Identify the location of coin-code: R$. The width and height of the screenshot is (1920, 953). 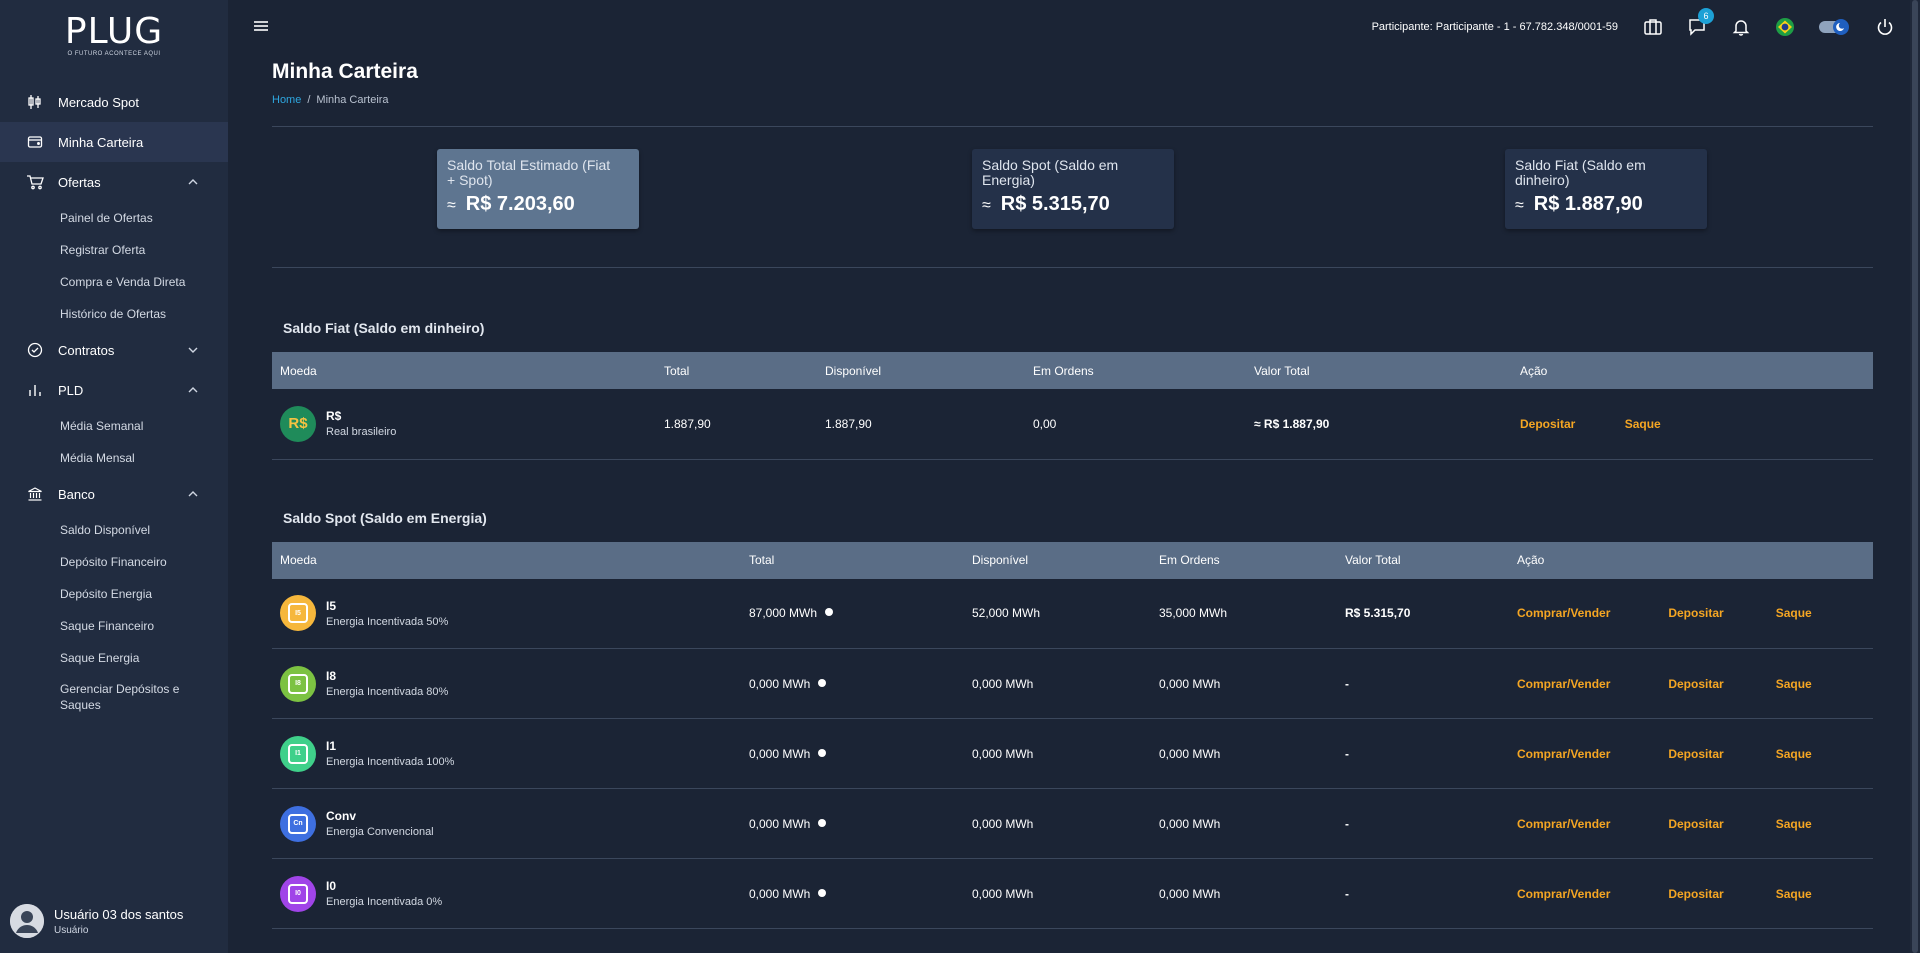
(334, 416).